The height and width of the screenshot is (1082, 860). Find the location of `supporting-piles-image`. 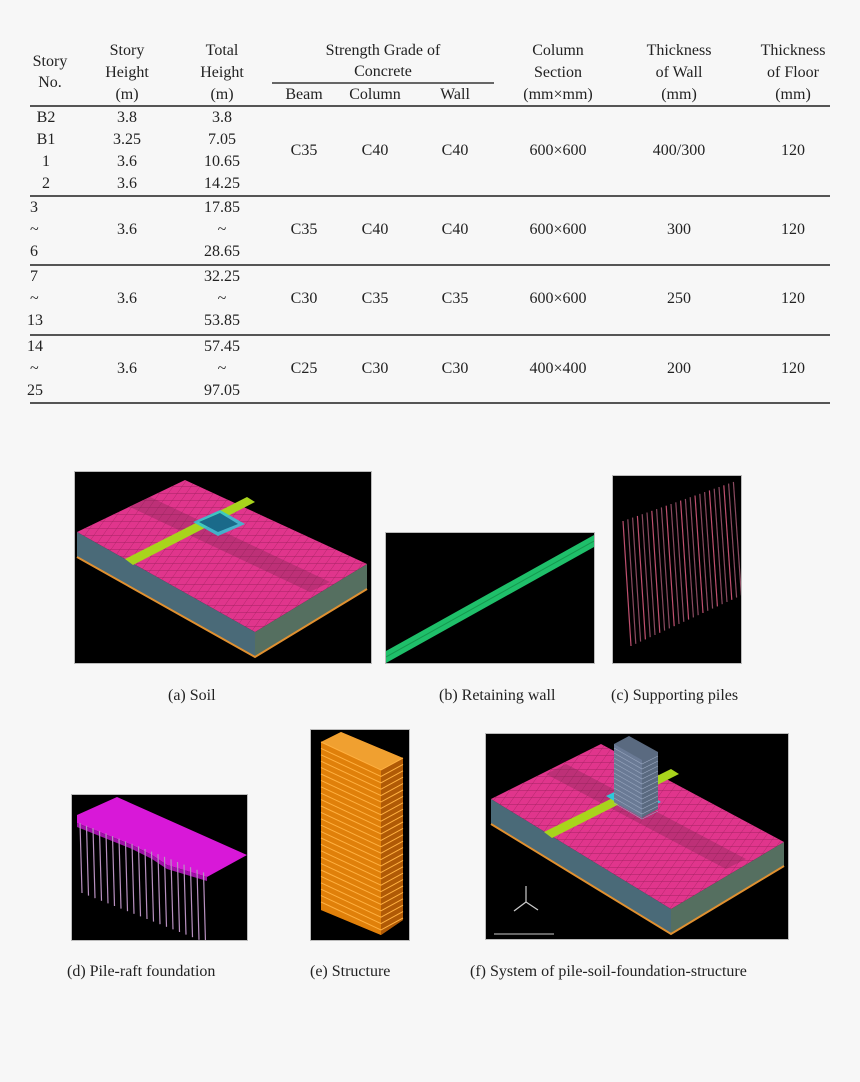

supporting-piles-image is located at coordinates (681, 564).